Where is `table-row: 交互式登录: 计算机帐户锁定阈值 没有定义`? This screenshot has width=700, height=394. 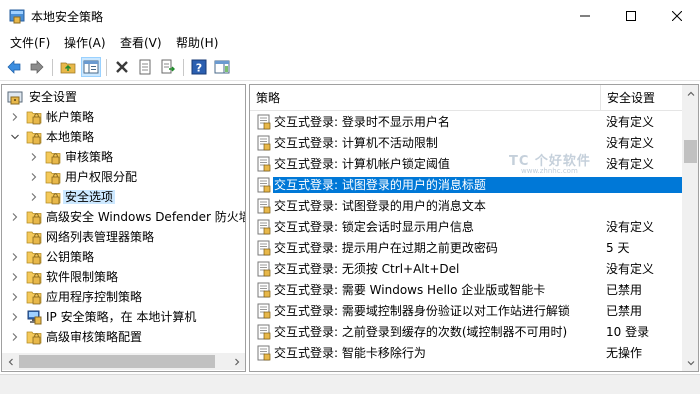 table-row: 交互式登录: 计算机帐户锁定阈值 没有定义 is located at coordinates (466, 163).